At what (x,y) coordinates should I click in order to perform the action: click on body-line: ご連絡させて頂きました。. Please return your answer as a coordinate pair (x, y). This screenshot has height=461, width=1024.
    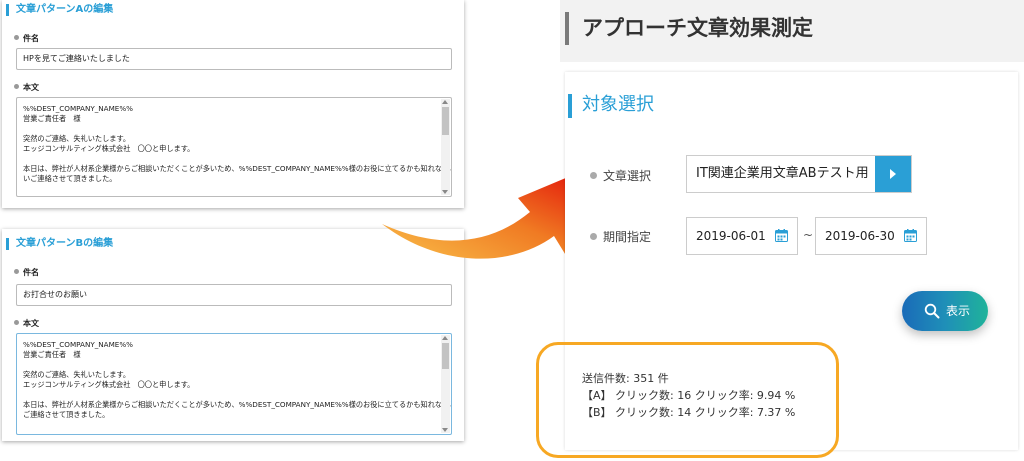
    Looking at the image, I should click on (66, 414).